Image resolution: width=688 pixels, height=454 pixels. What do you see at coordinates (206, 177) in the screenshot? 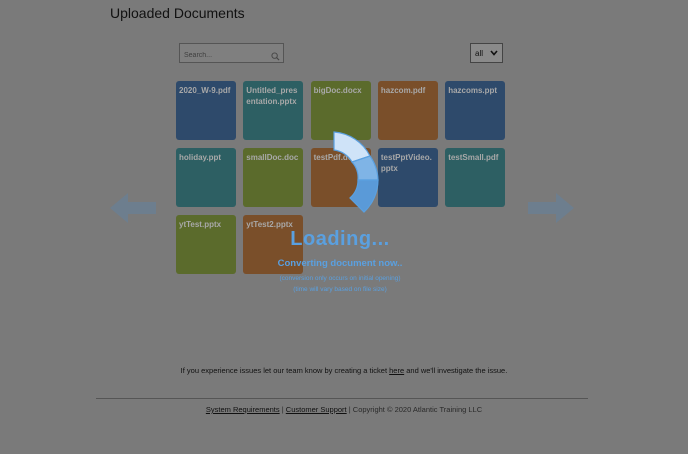
I see `document-tile: holiday.ppt` at bounding box center [206, 177].